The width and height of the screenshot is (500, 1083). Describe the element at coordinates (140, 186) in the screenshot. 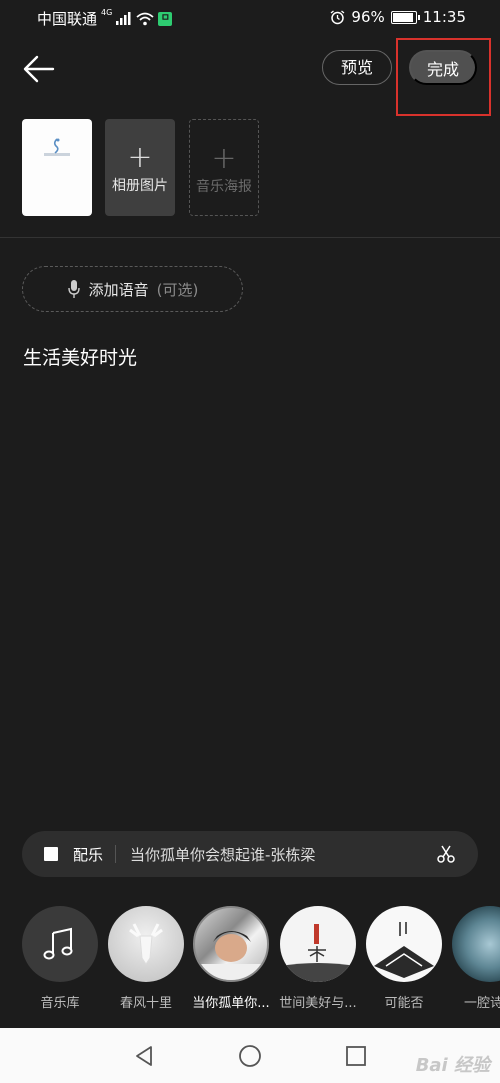

I see `album-photo-label: 相册图片` at that location.